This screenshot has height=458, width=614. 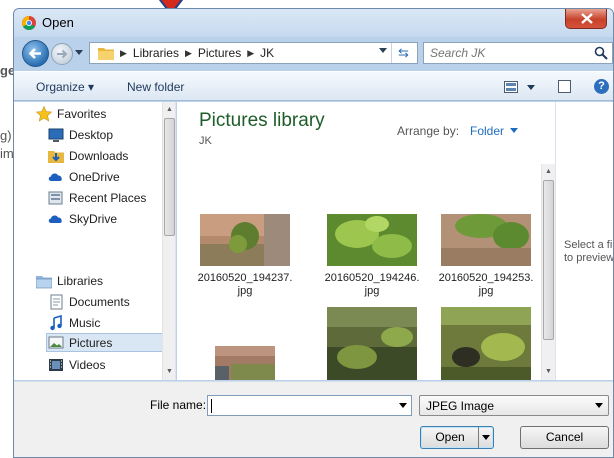 I want to click on library-subtitle: JK, so click(x=205, y=141).